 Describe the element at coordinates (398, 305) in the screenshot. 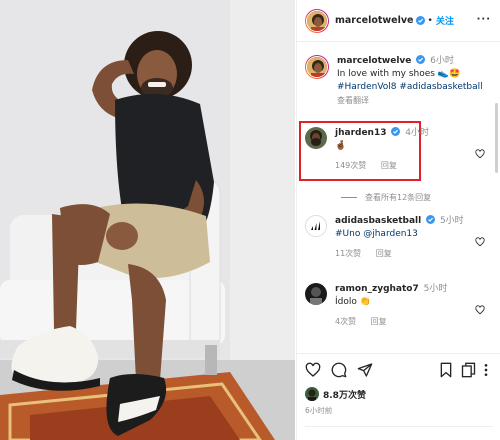

I see `comment-item: ramon_zyghato7 5小时 Ídolo 👏 4次赞 回复` at that location.